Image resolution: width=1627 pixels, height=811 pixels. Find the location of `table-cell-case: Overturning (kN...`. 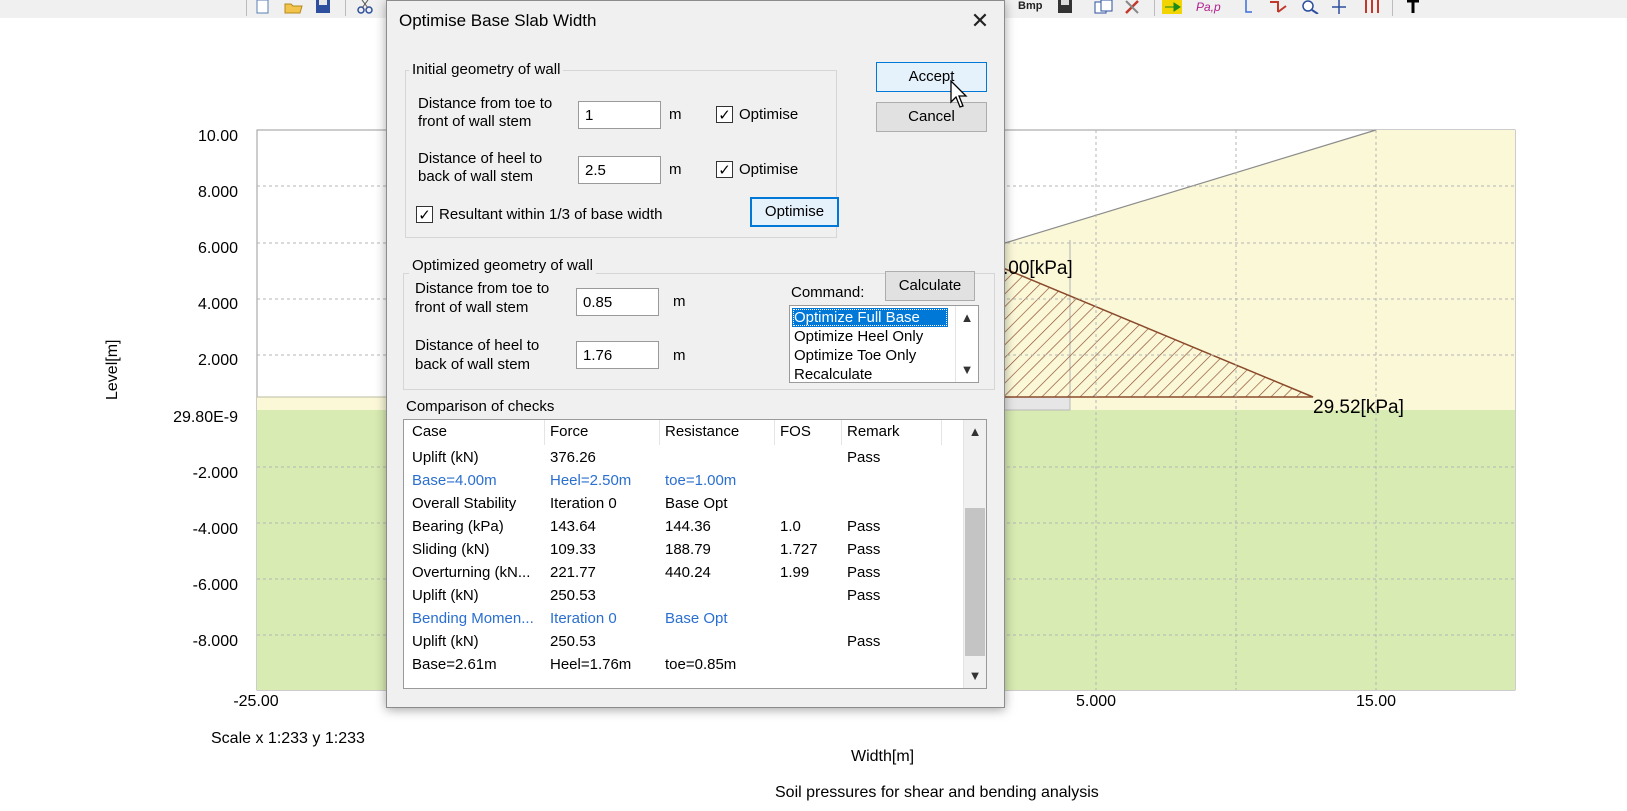

table-cell-case: Overturning (kN... is located at coordinates (471, 572).